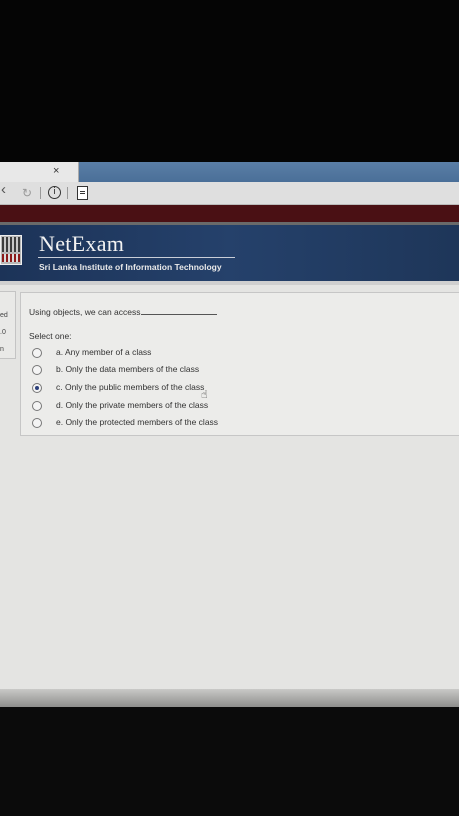 The image size is (459, 816). I want to click on close-icon: ×, so click(56, 171).